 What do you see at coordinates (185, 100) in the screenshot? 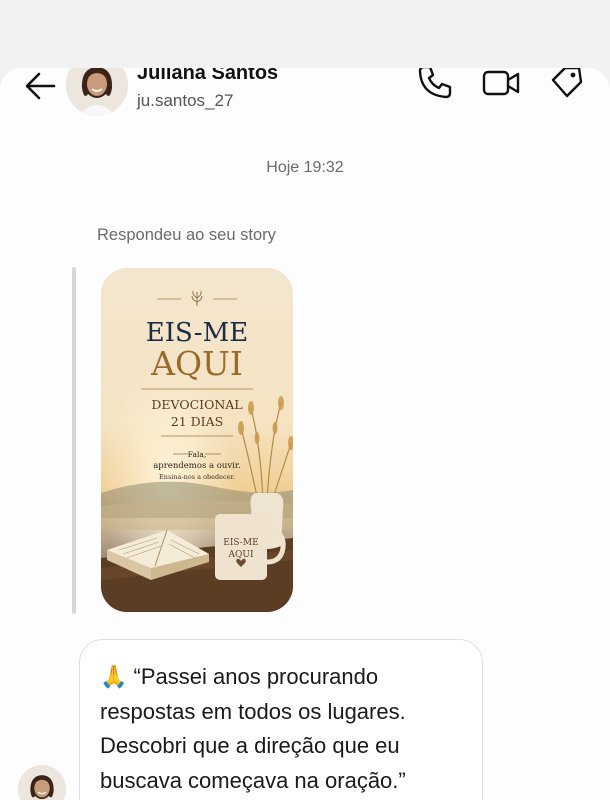
I see `contact-username: ju.santos_27` at bounding box center [185, 100].